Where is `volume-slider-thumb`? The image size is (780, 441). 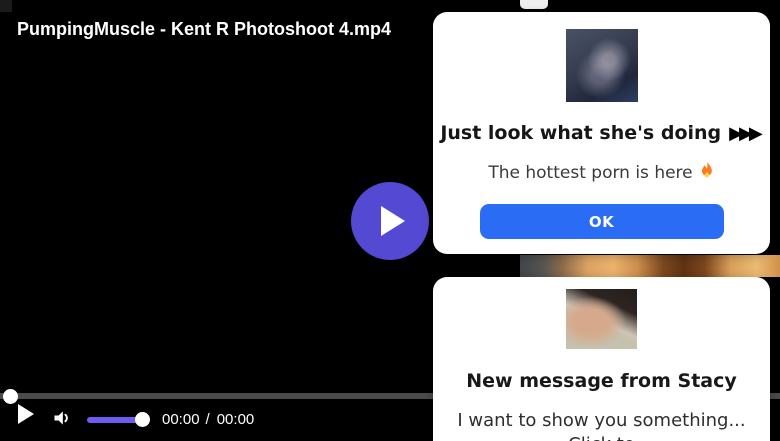 volume-slider-thumb is located at coordinates (142, 419).